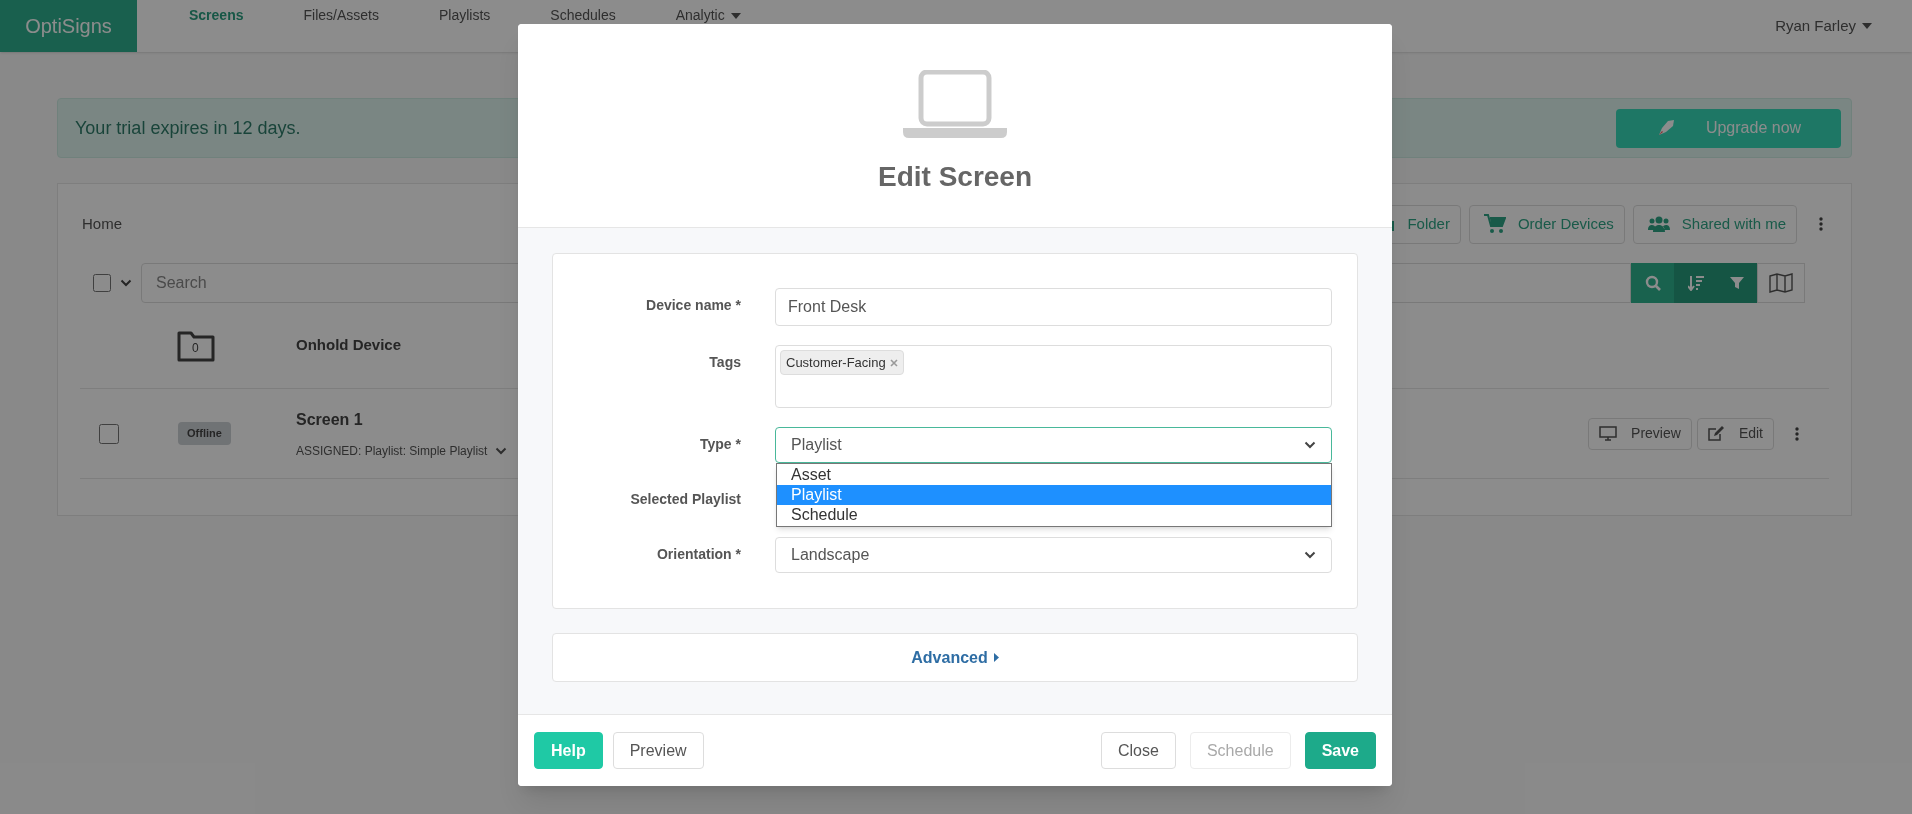  I want to click on tags-field: Customer-Facing, so click(1053, 376).